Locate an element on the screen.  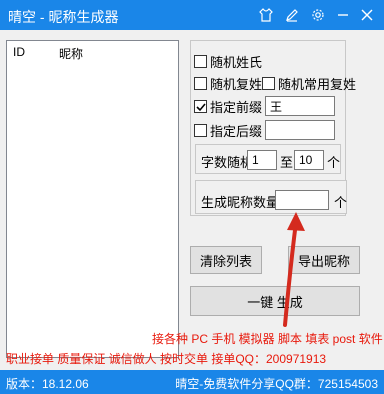
char-count-label: 字数随机 is located at coordinates (227, 162).